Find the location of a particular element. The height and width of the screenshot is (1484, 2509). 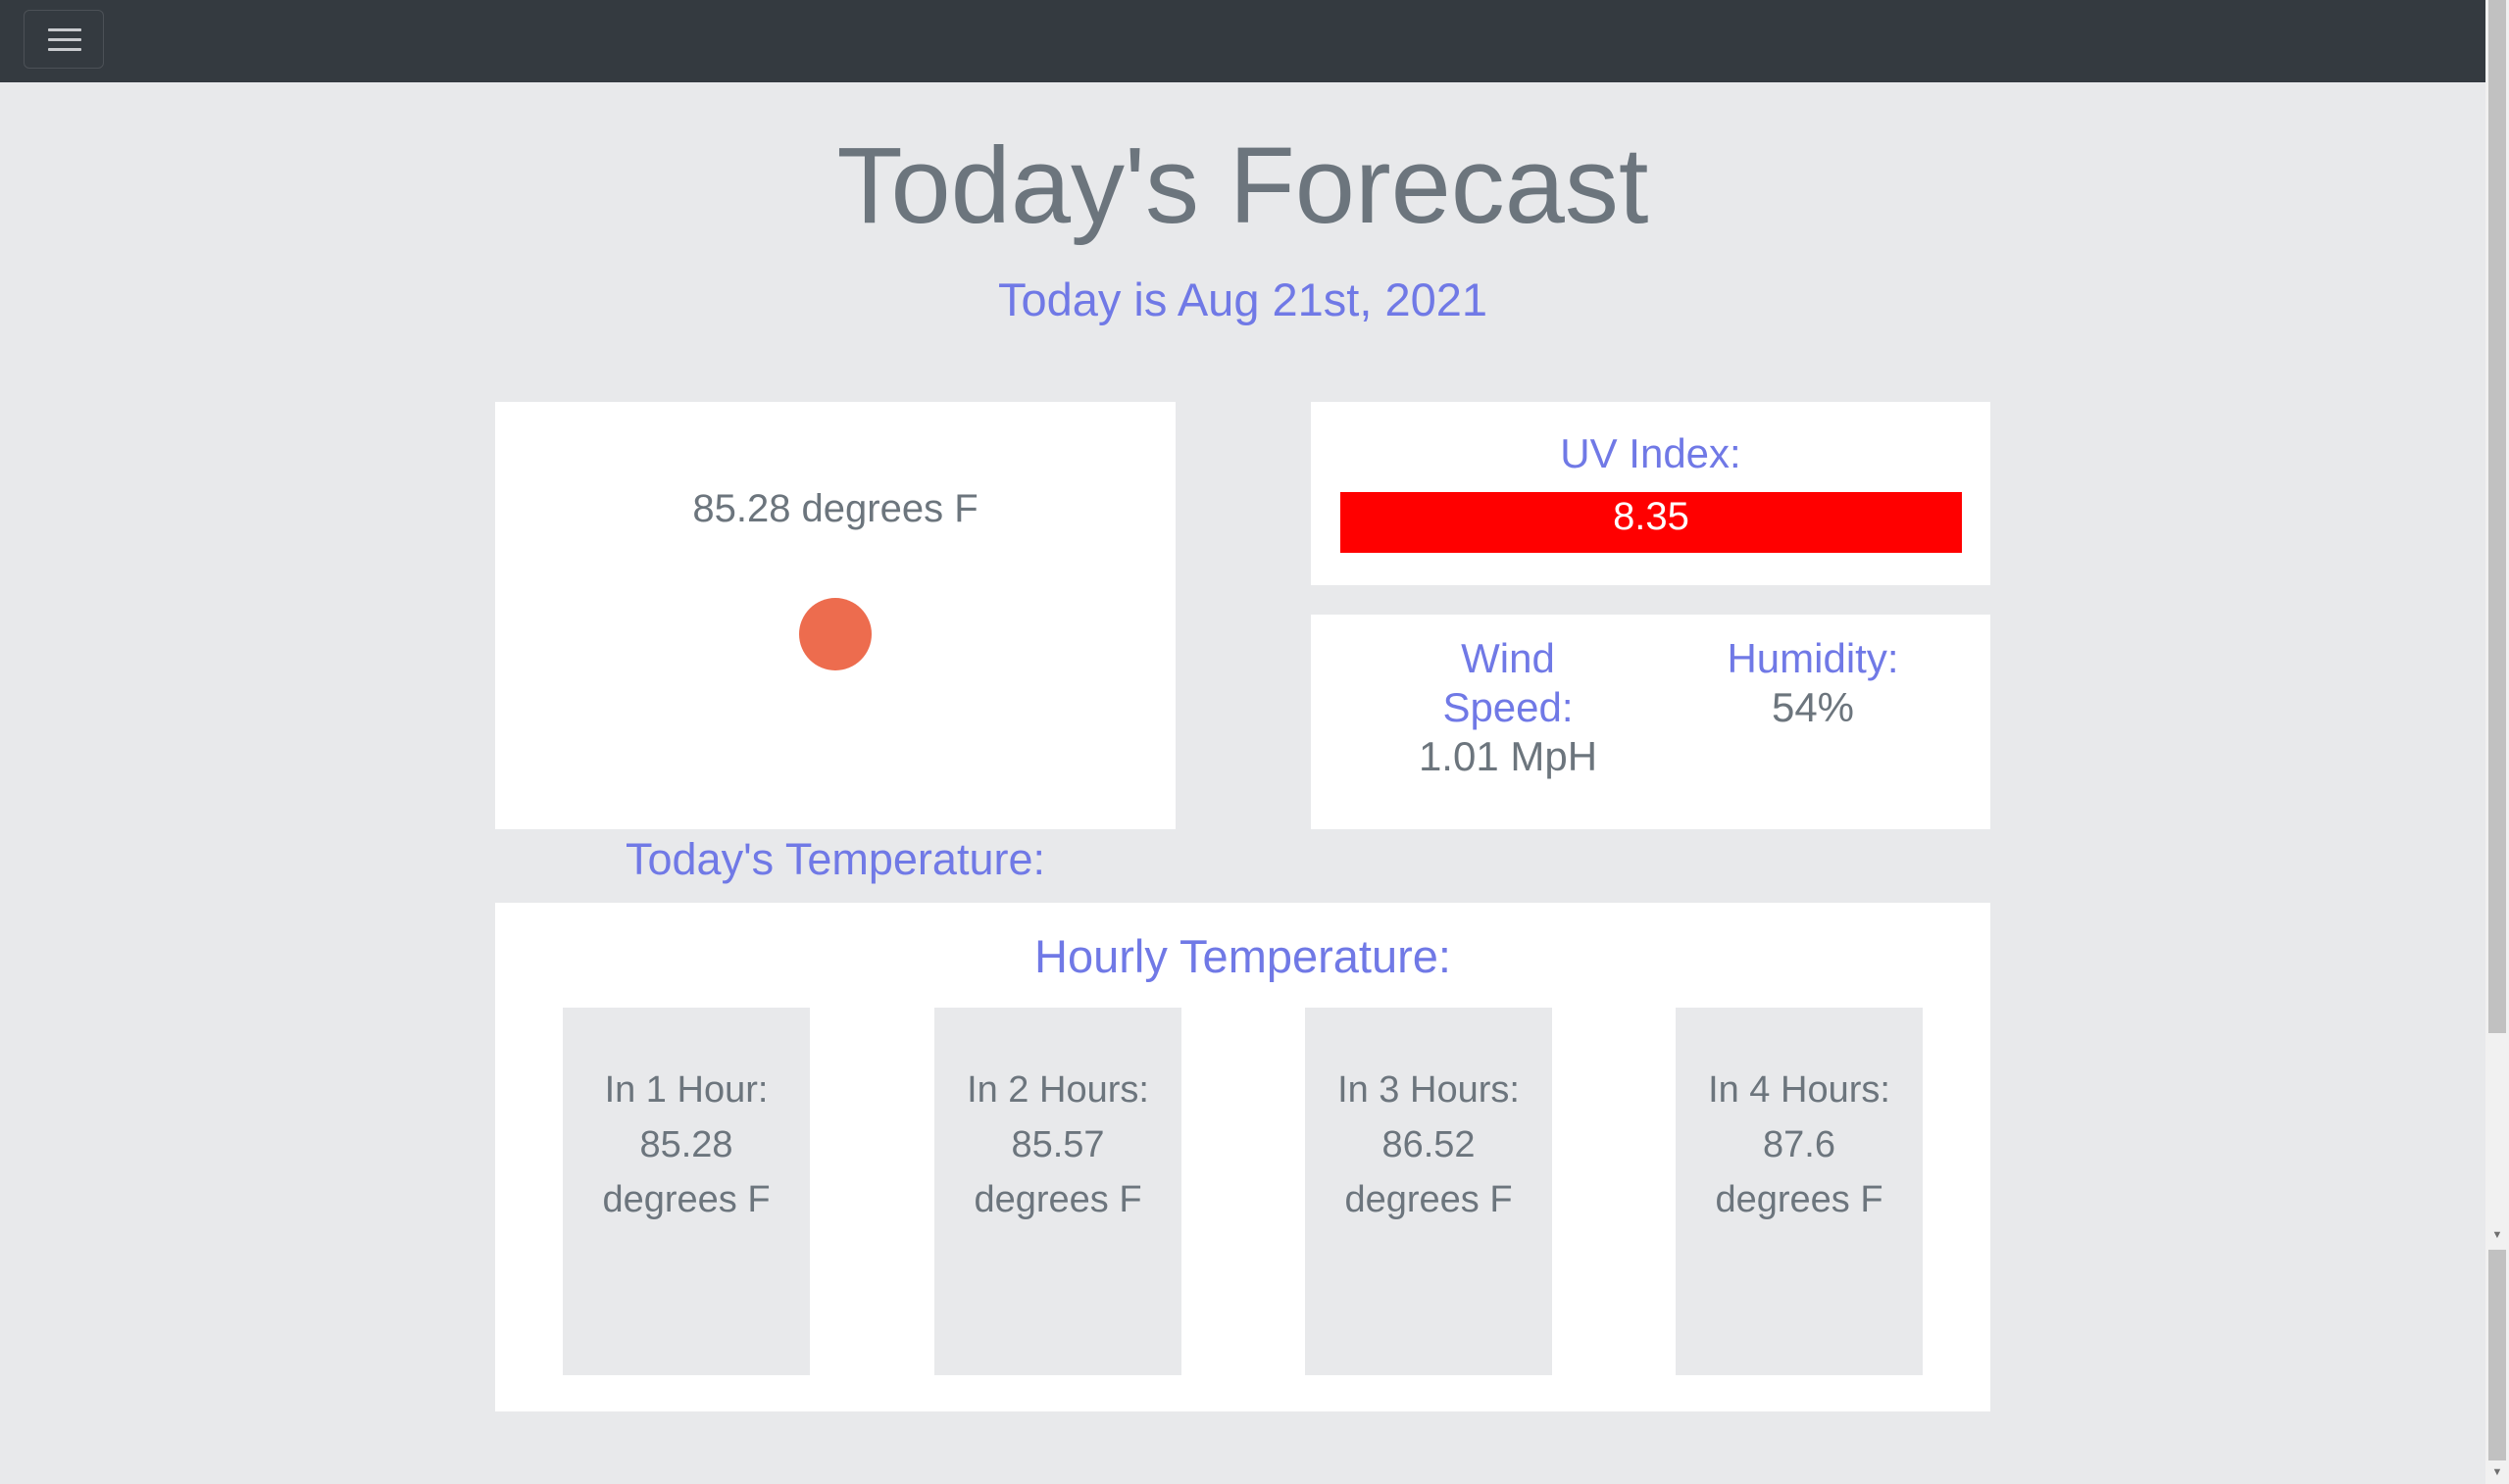

temperature-label: Today's Temperature: is located at coordinates (836, 859).